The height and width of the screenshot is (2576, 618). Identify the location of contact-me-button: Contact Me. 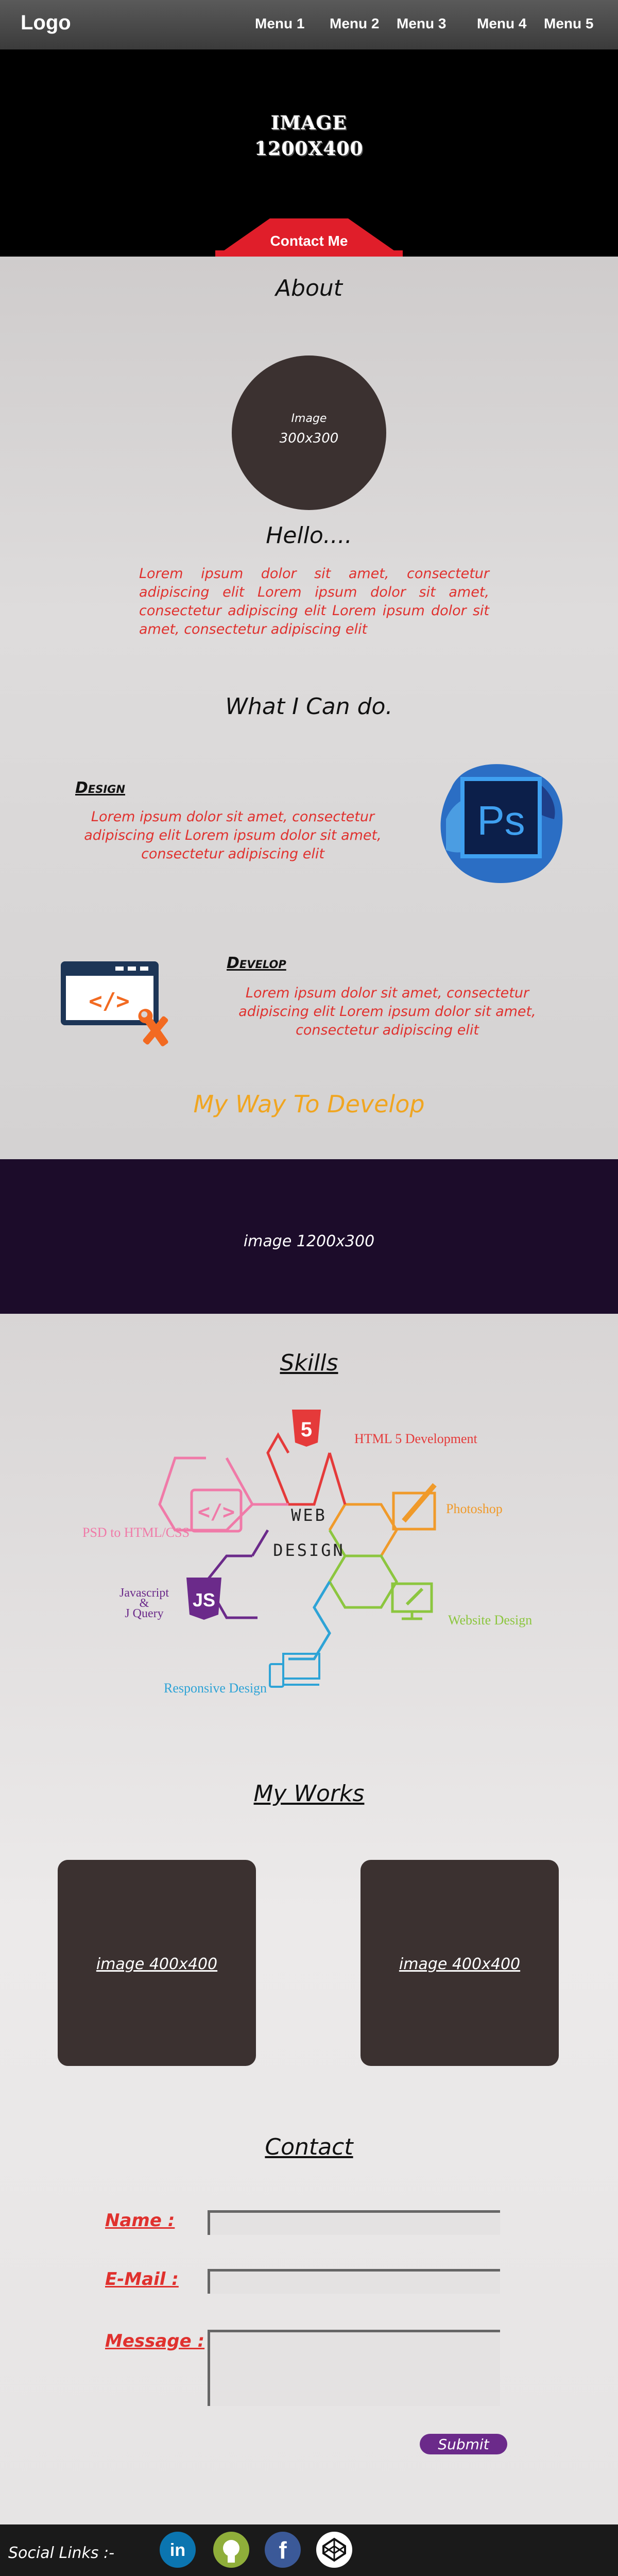
(309, 241).